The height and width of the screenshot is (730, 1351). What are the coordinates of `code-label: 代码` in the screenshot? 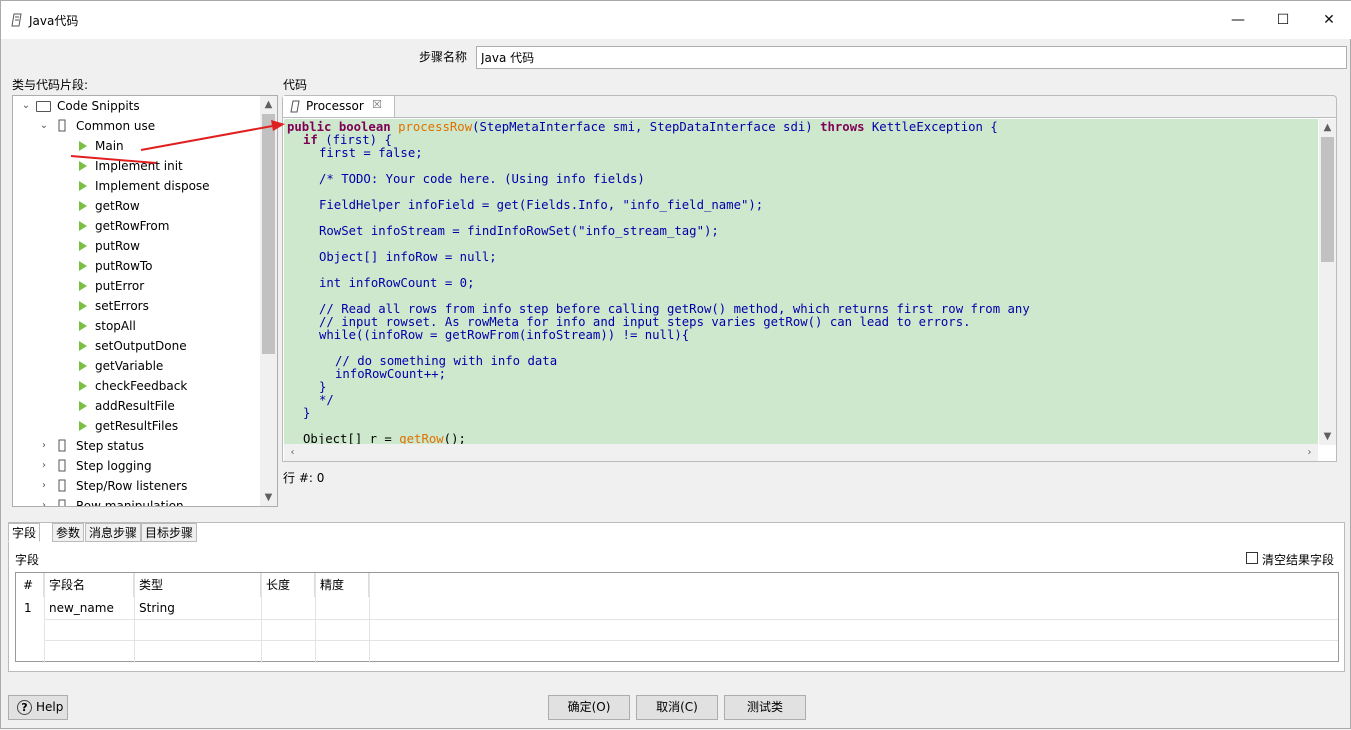 It's located at (295, 85).